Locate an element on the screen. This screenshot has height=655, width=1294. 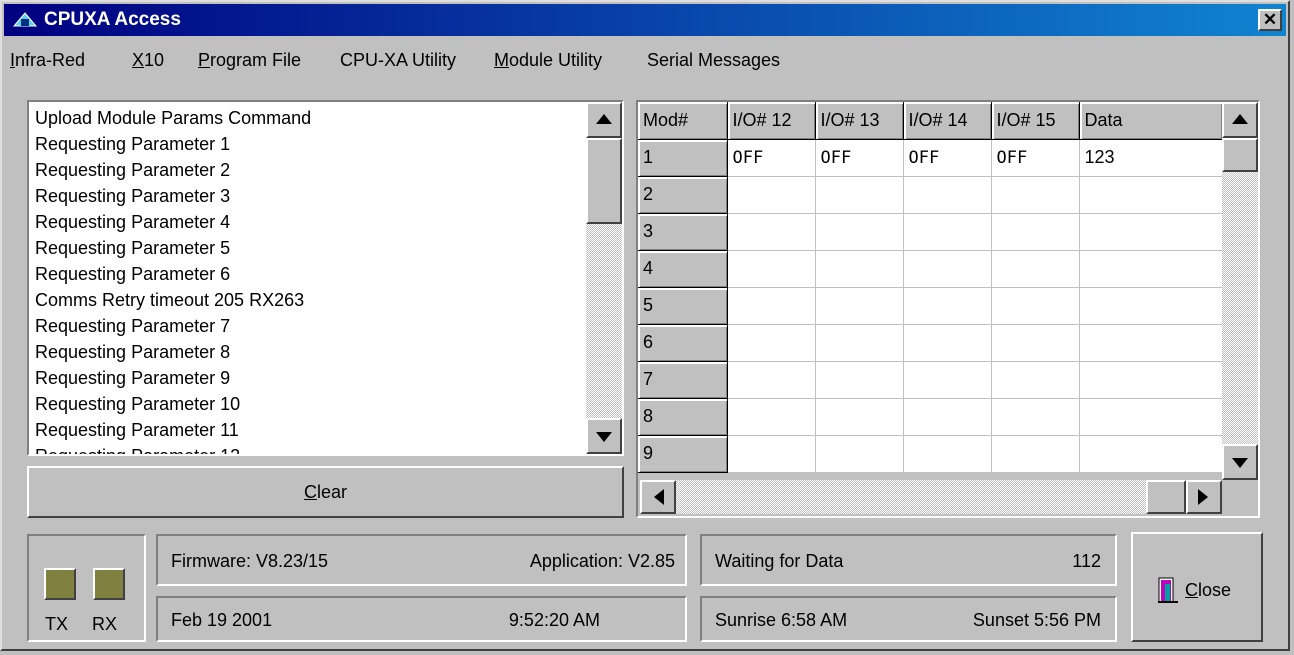
table-row: 7 is located at coordinates (930, 380).